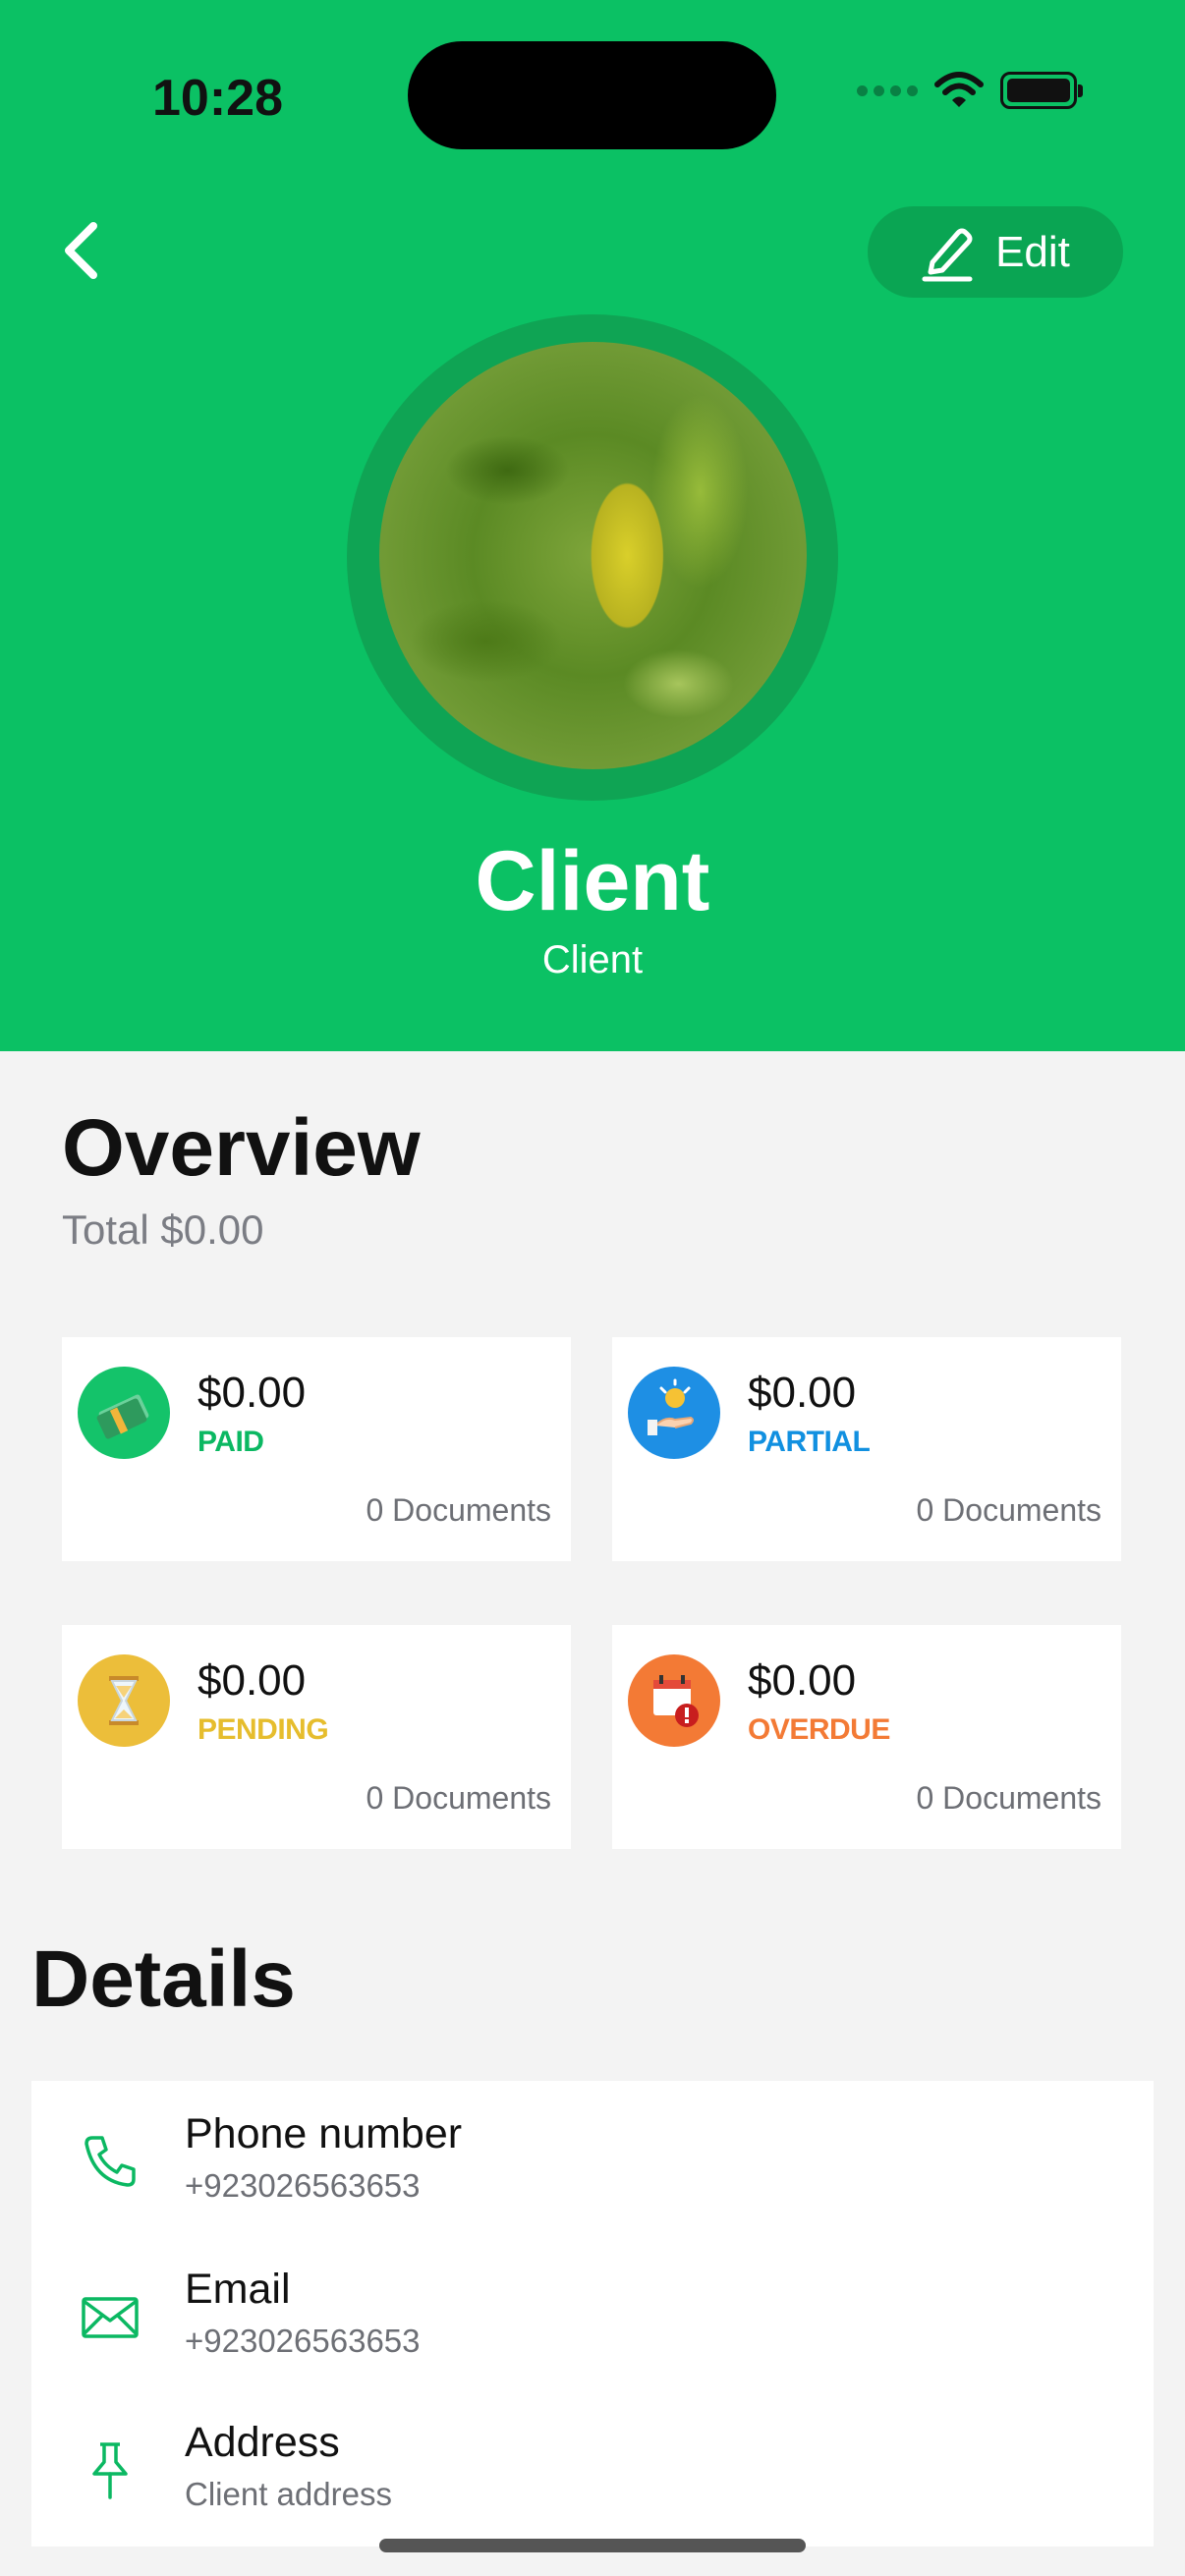 The width and height of the screenshot is (1185, 2576). What do you see at coordinates (1009, 1798) in the screenshot?
I see `overdue-documents: 0 Documents` at bounding box center [1009, 1798].